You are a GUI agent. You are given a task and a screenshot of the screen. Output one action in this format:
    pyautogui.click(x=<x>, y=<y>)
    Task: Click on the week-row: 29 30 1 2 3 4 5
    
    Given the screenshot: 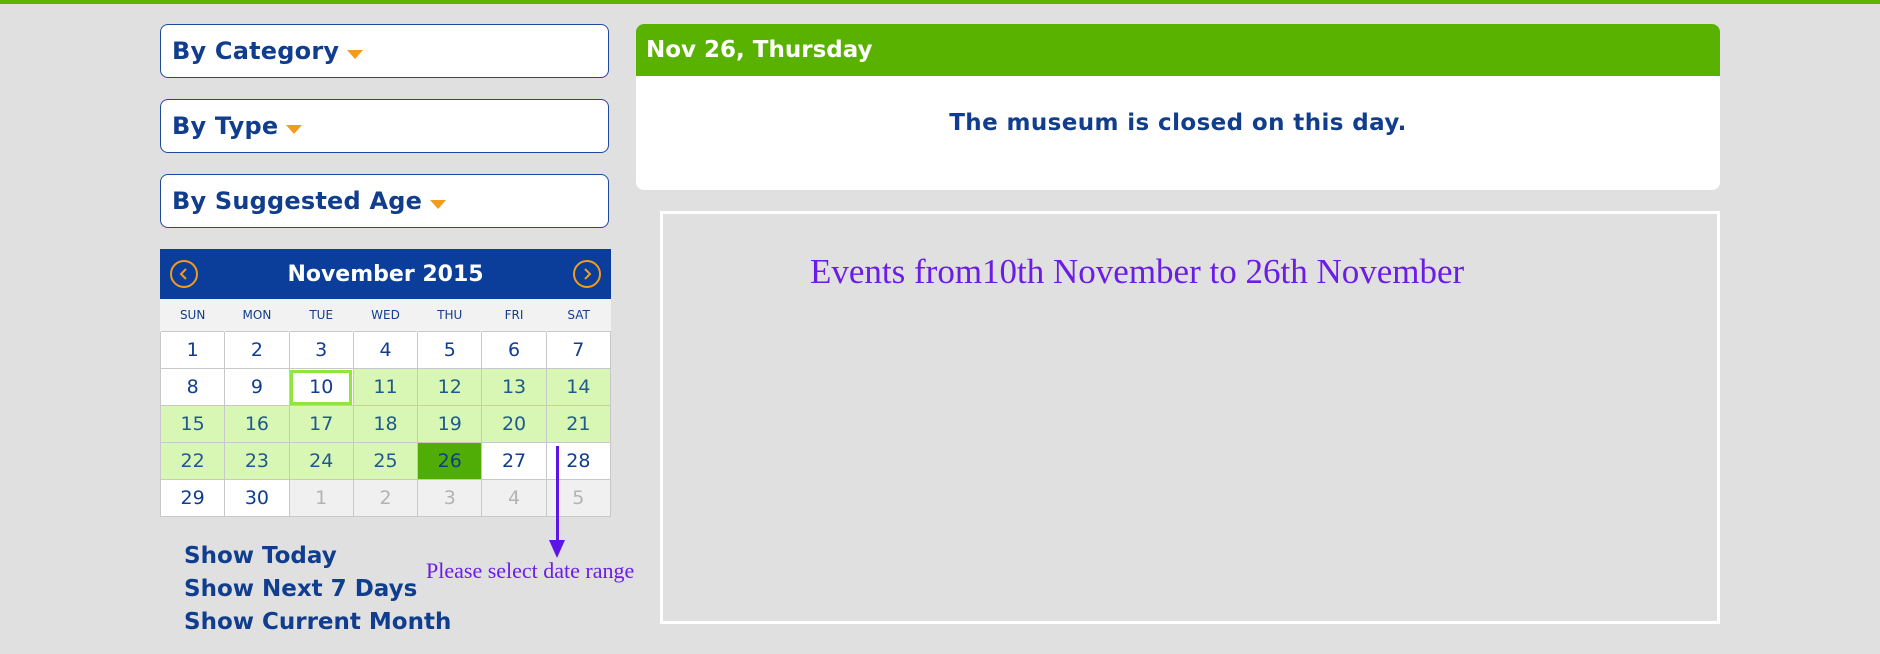 What is the action you would take?
    pyautogui.click(x=385, y=498)
    